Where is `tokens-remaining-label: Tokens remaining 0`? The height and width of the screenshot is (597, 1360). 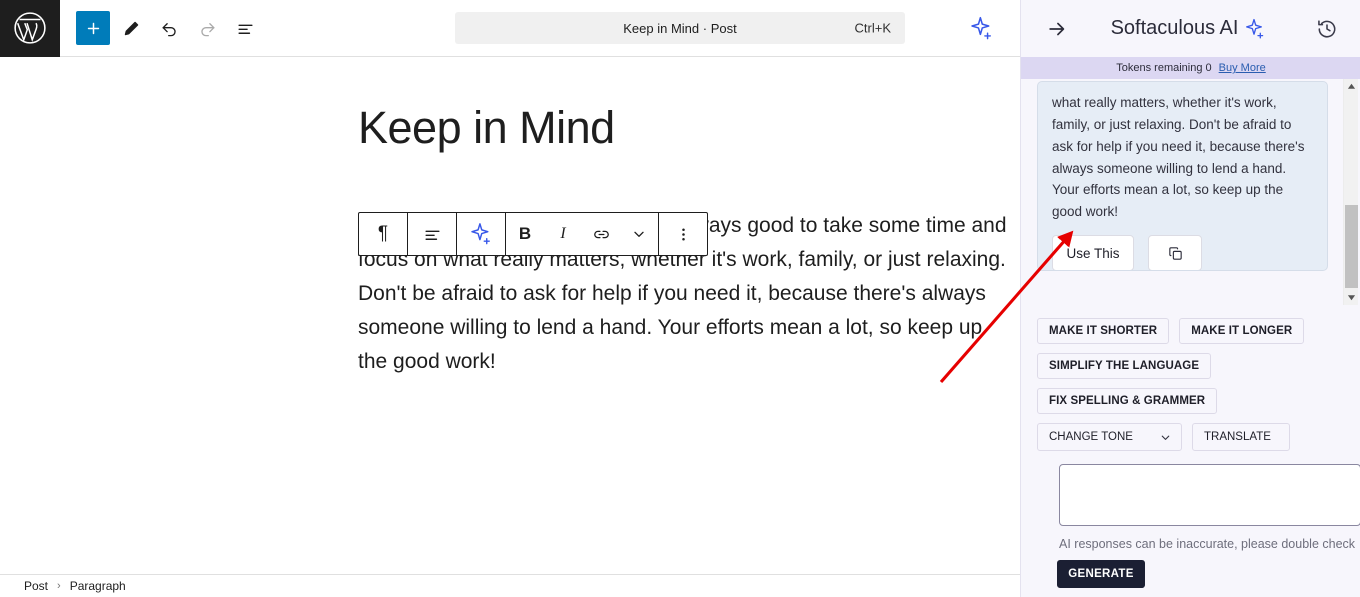
tokens-remaining-label: Tokens remaining 0 is located at coordinates (1164, 68).